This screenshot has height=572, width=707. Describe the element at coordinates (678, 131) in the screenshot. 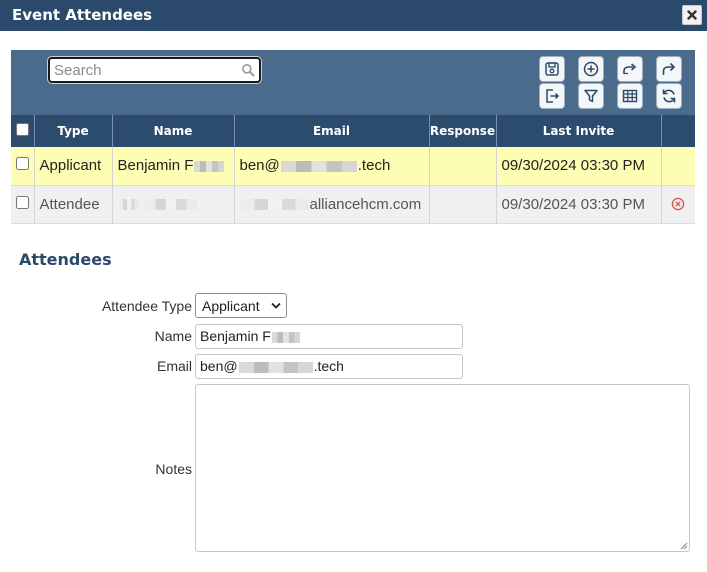

I see `column-header-actions` at that location.